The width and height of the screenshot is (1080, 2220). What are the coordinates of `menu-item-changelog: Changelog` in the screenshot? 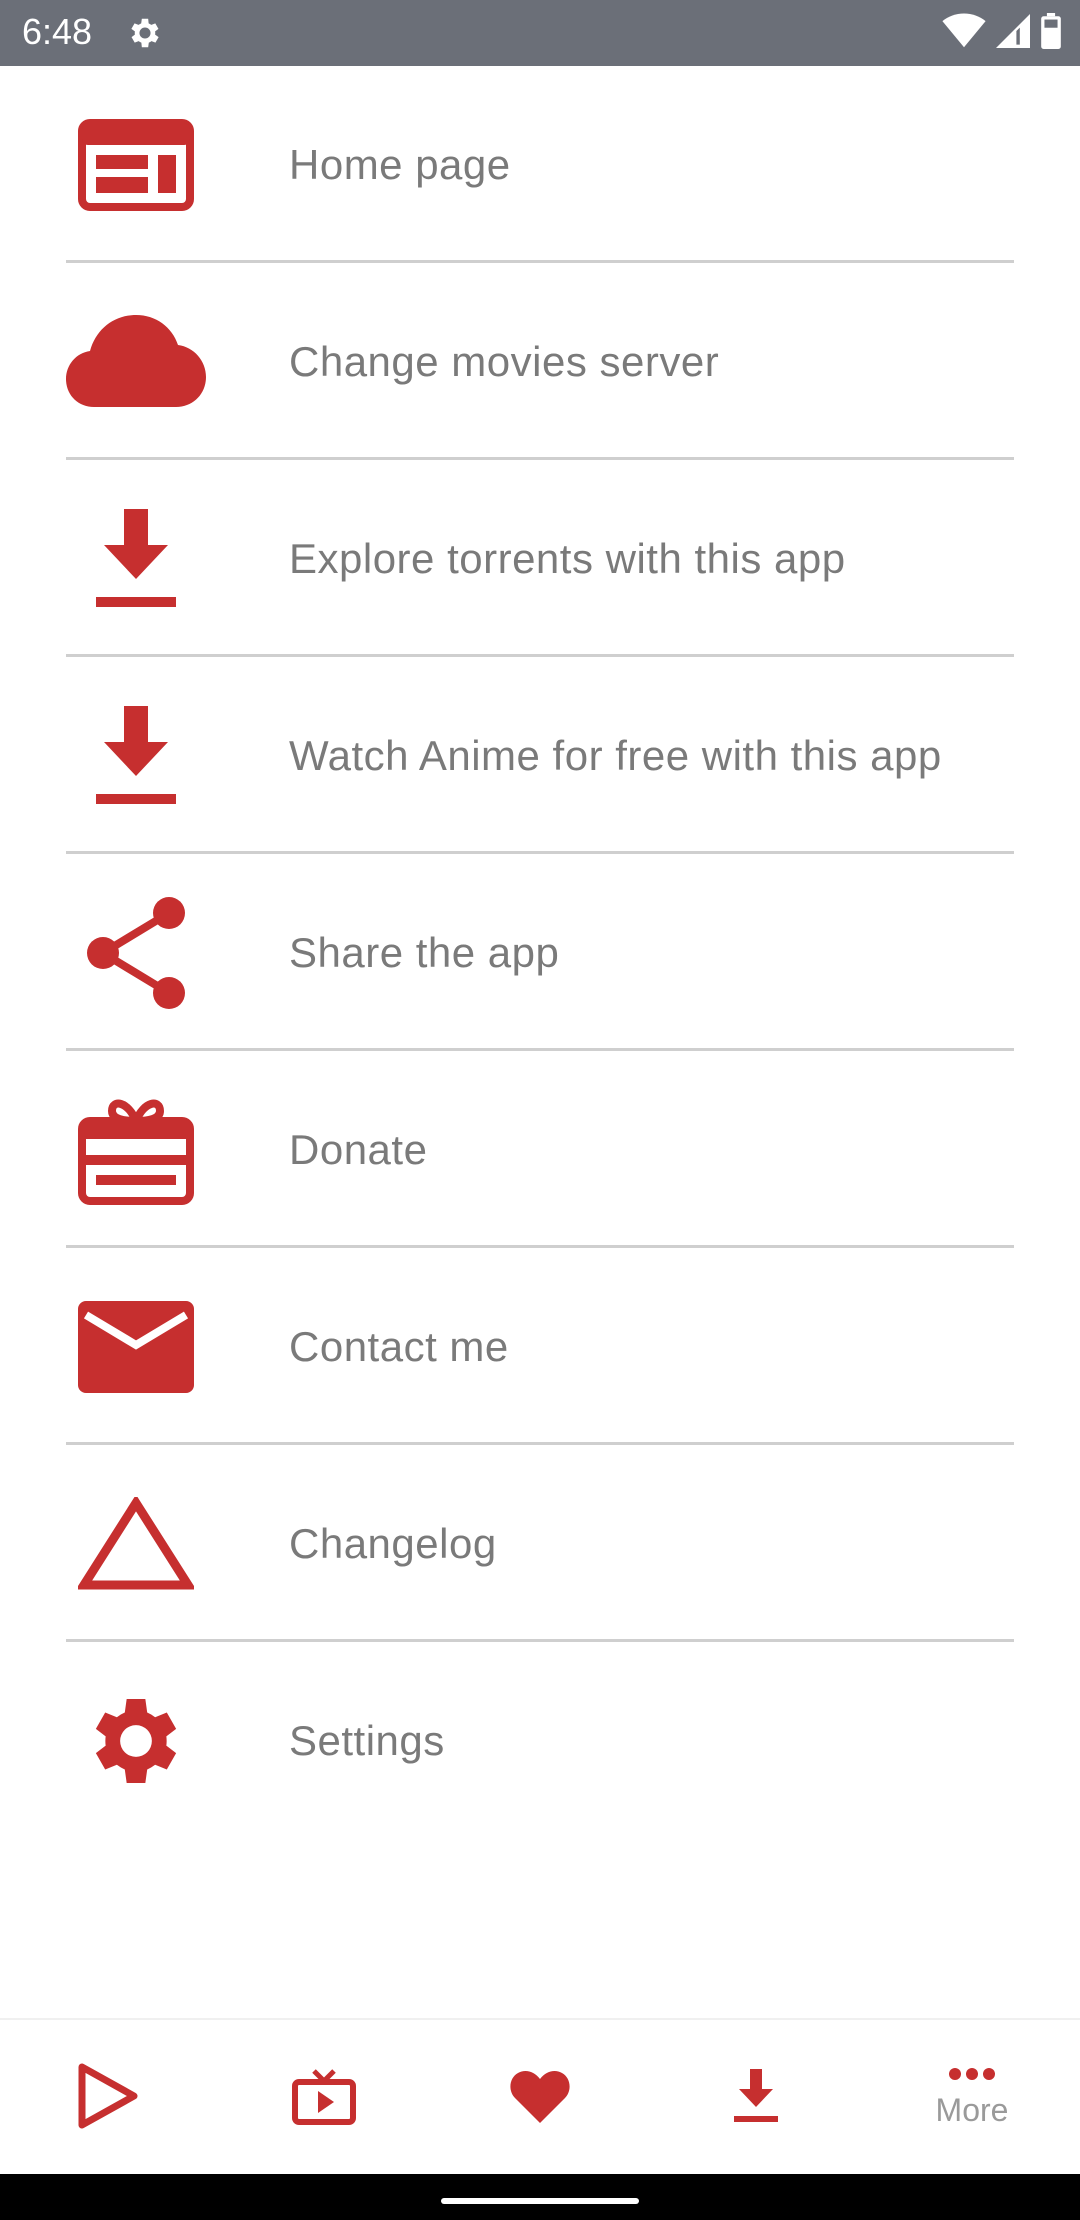 It's located at (540, 1543).